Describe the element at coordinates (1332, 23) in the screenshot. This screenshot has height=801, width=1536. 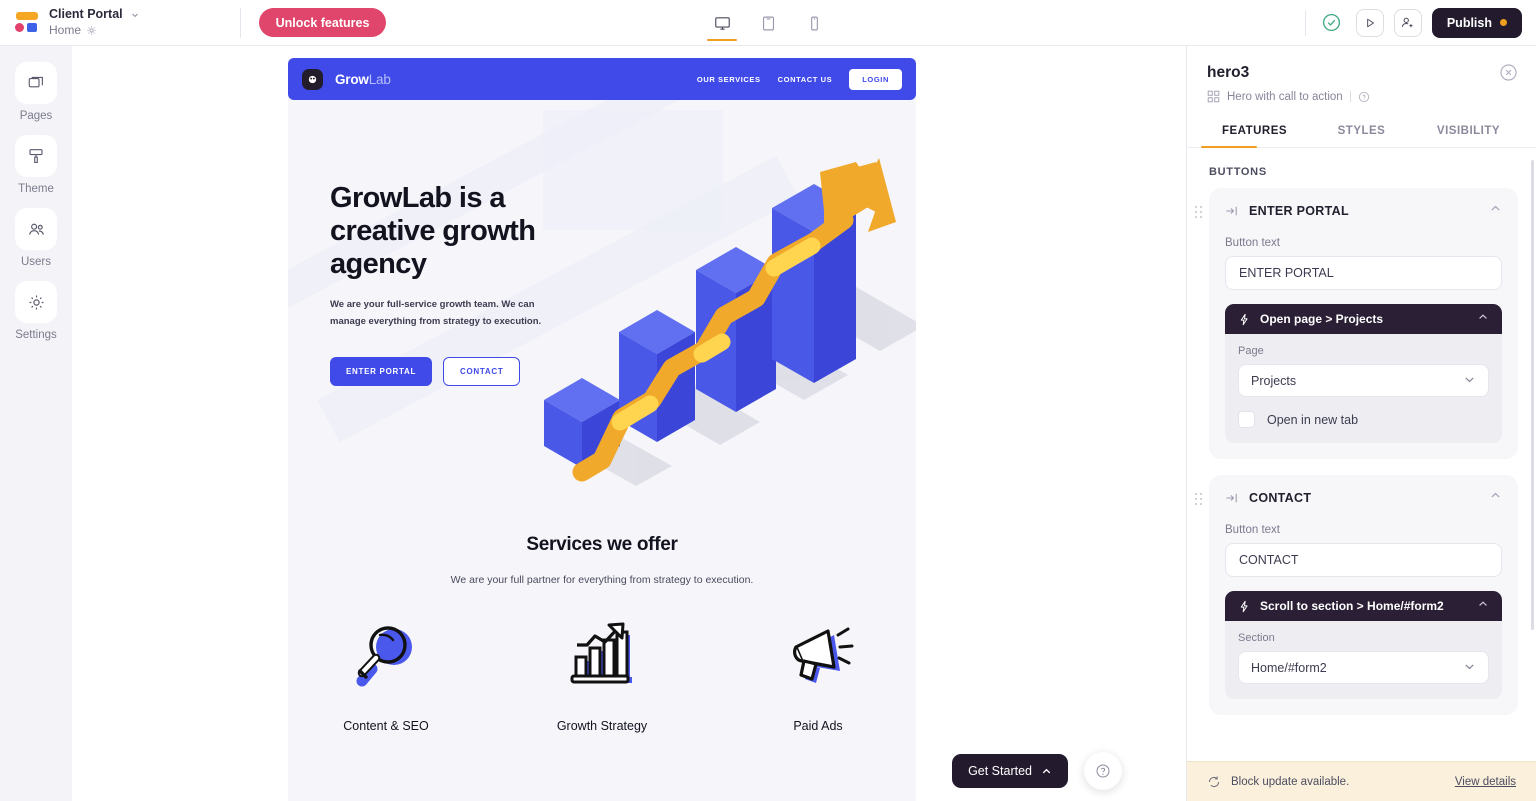
I see `check-circle-icon` at that location.